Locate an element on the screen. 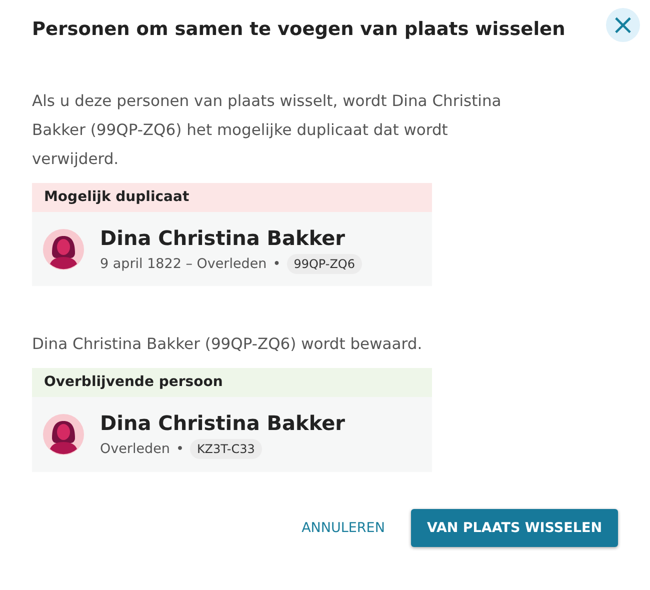 This screenshot has width=650, height=590. person-id: KZ3T-C33 is located at coordinates (226, 449).